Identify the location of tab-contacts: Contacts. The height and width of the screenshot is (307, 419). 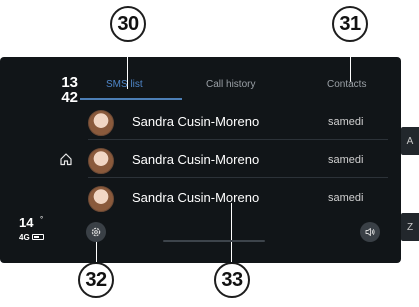
(346, 84).